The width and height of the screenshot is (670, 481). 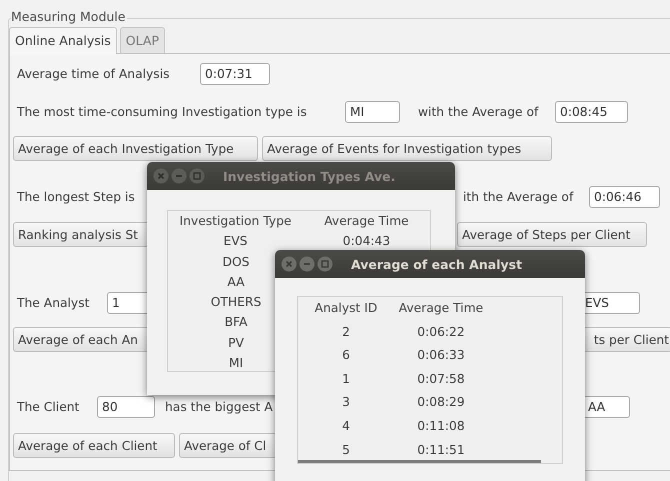 I want to click on field-label: Average time of Analysis, so click(x=93, y=74).